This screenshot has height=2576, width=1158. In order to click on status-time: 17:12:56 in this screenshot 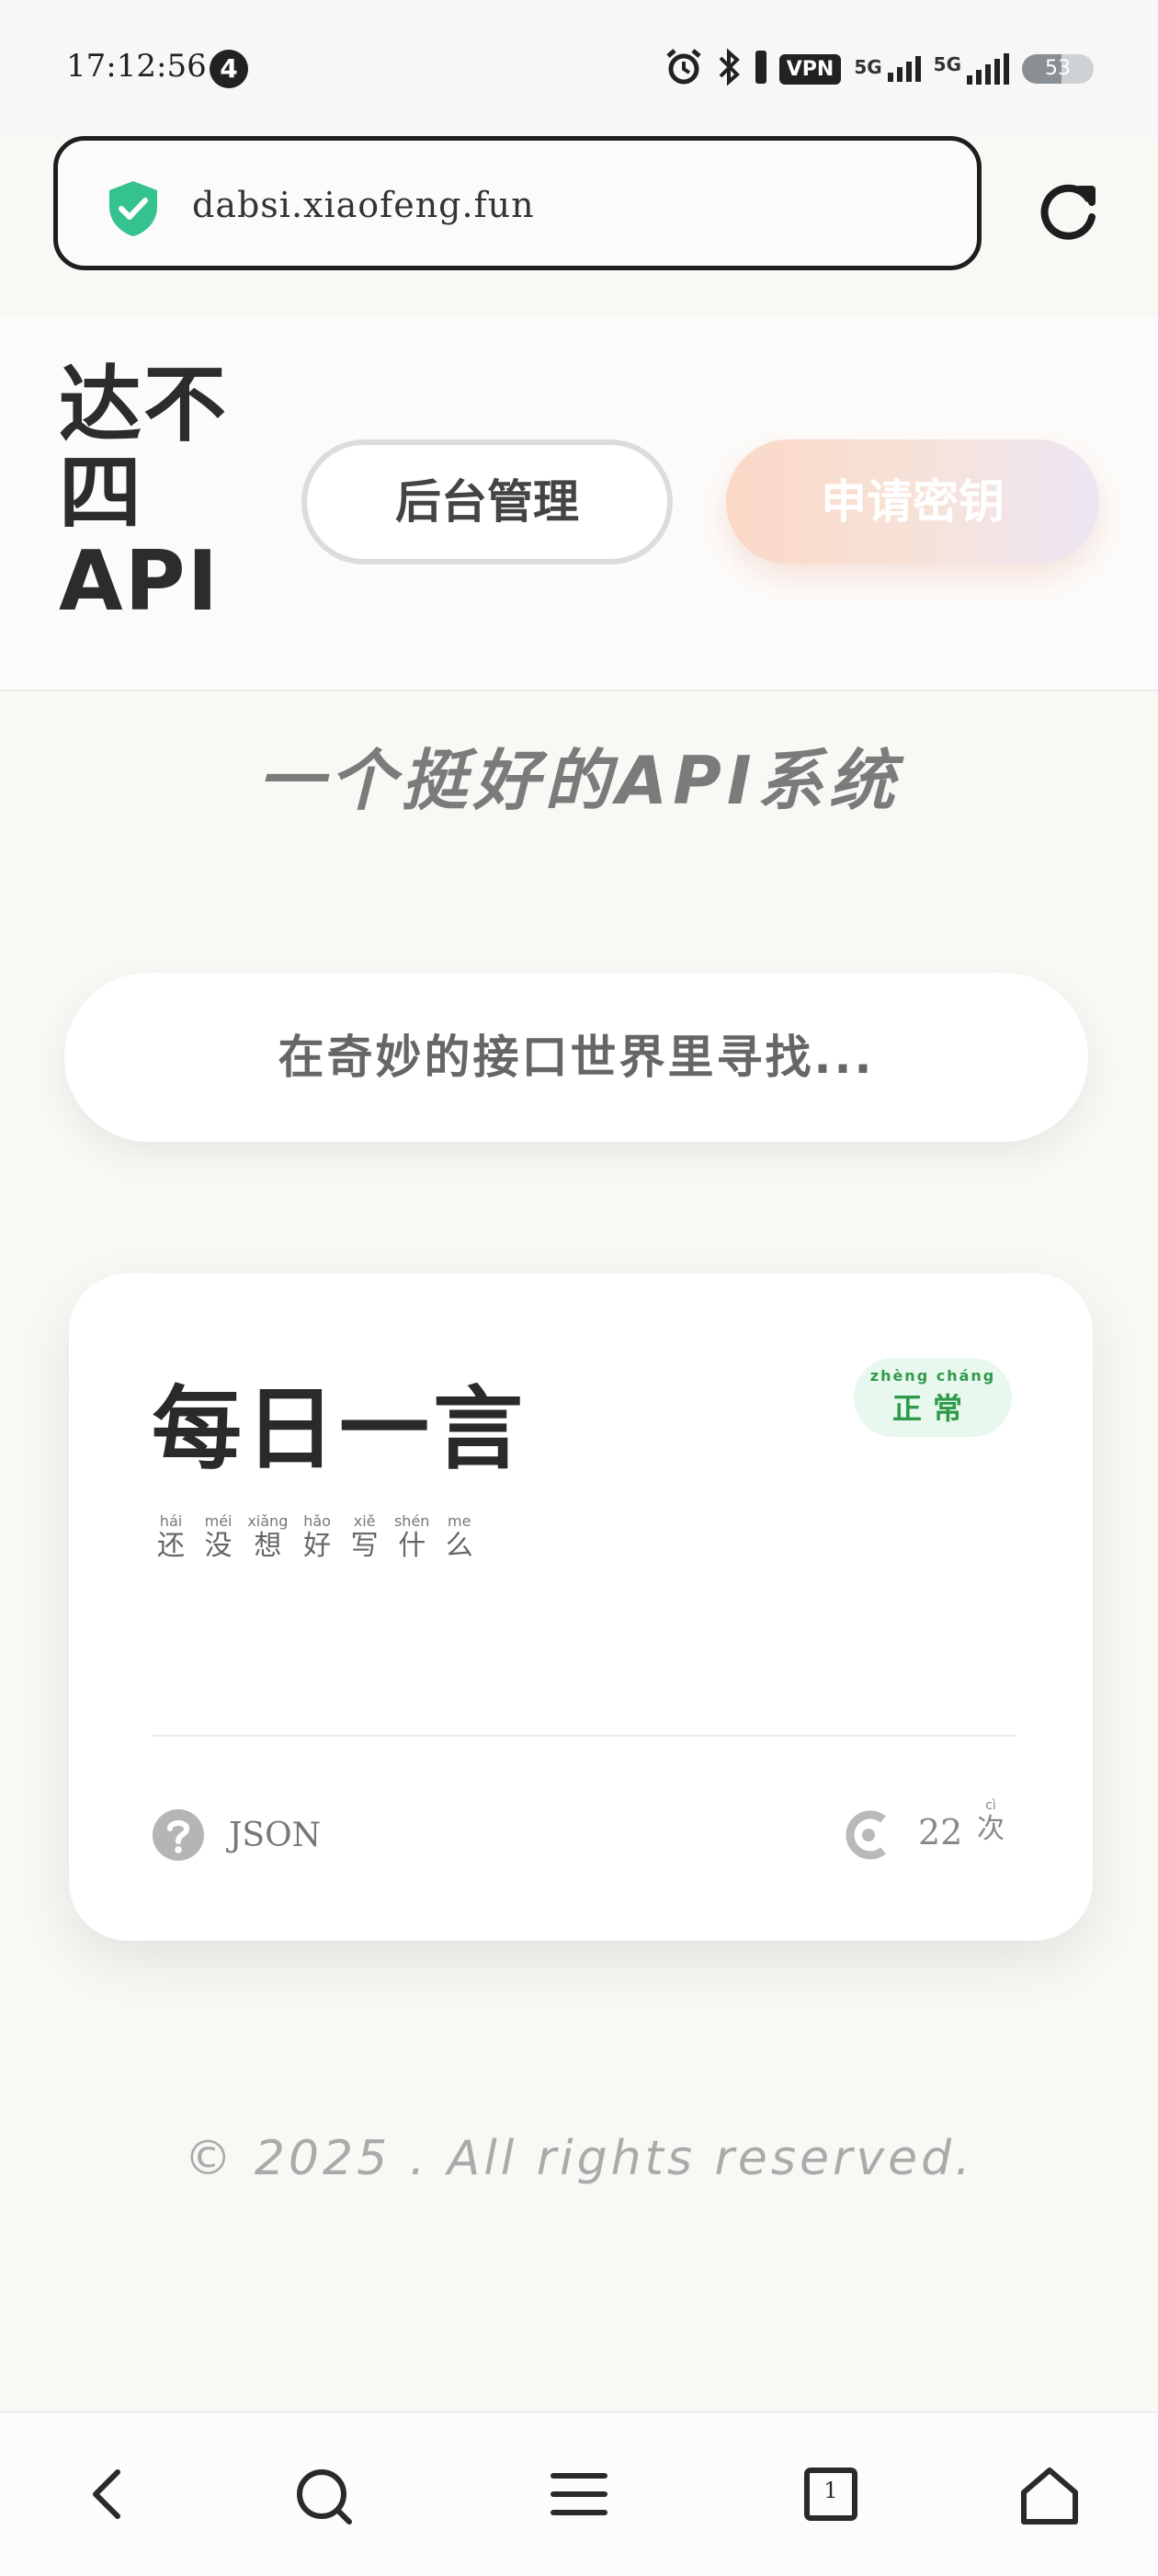, I will do `click(136, 66)`.